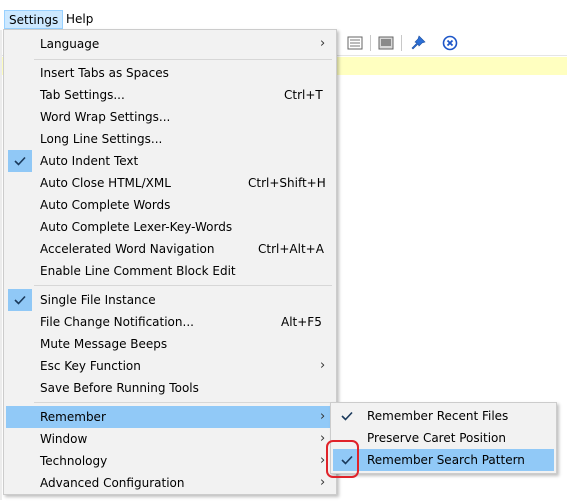 The width and height of the screenshot is (567, 503). Describe the element at coordinates (105, 205) in the screenshot. I see `menu-item-label: Auto Complete Words` at that location.